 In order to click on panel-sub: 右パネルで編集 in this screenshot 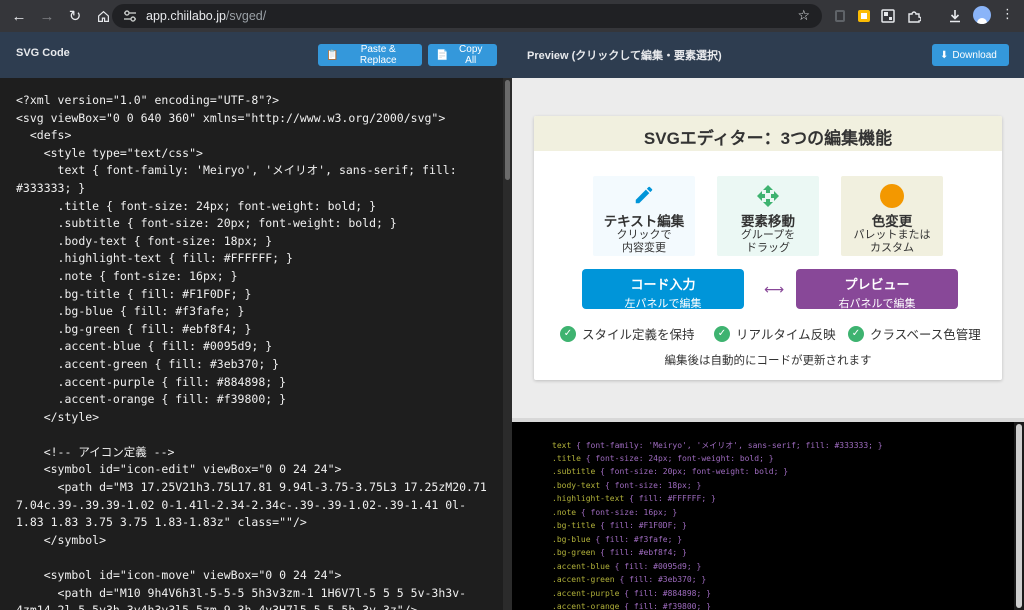, I will do `click(877, 304)`.